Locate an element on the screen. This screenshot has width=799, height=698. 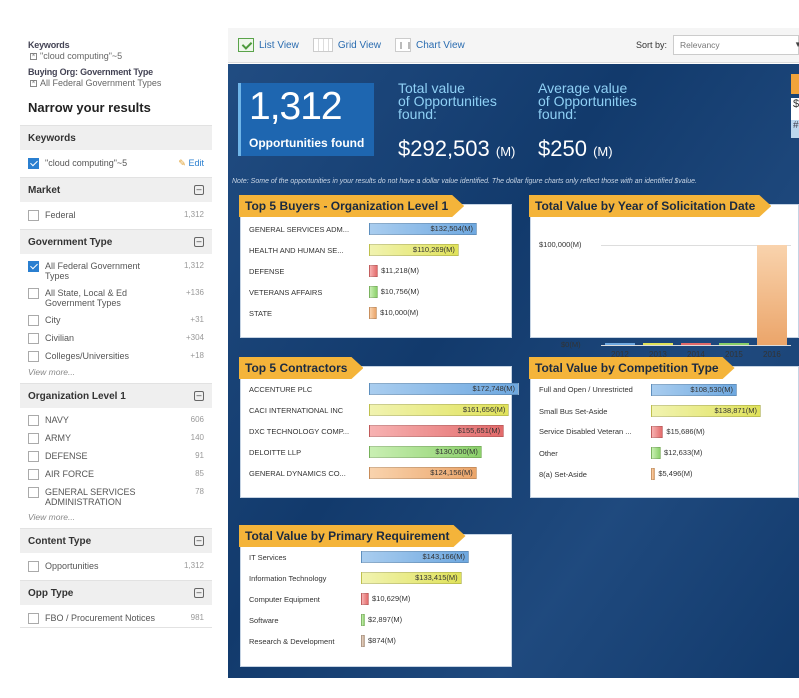
average-value-label: Average value of Opportunities found: is located at coordinates (587, 101).